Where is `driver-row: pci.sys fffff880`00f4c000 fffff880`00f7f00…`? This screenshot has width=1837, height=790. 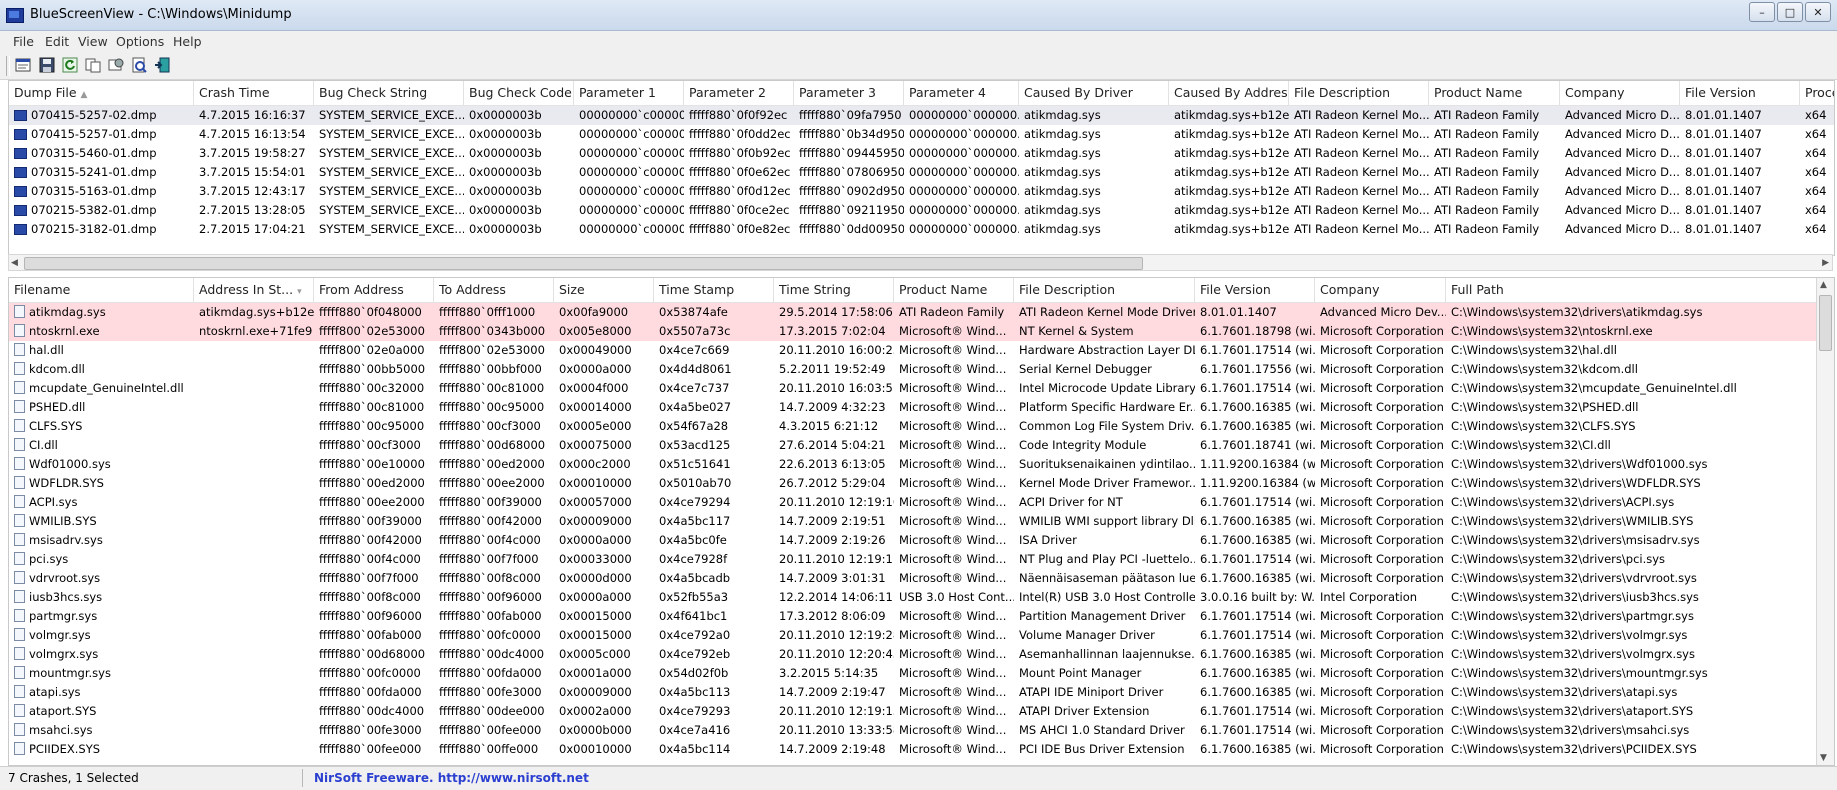
driver-row: pci.sys fffff880`00f4c000 fffff880`00f7f00… is located at coordinates (913, 559).